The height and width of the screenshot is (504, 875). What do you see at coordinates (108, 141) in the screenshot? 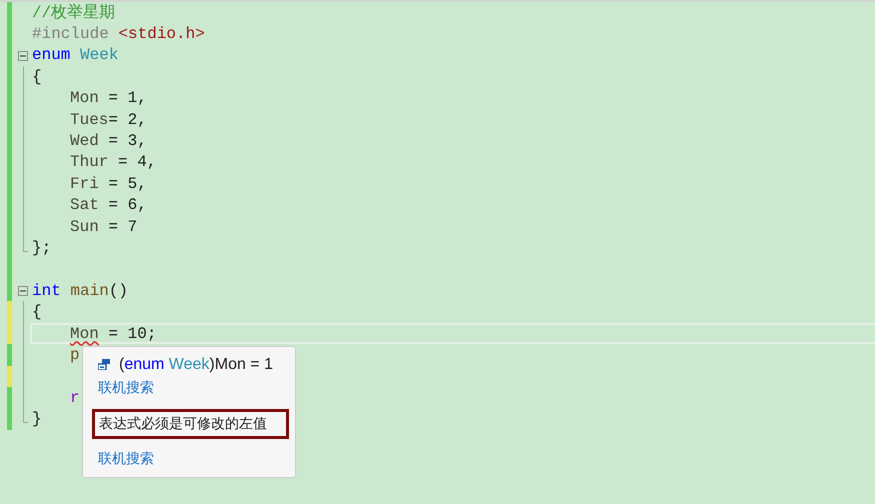
I see `code-line: Wed = 3,` at bounding box center [108, 141].